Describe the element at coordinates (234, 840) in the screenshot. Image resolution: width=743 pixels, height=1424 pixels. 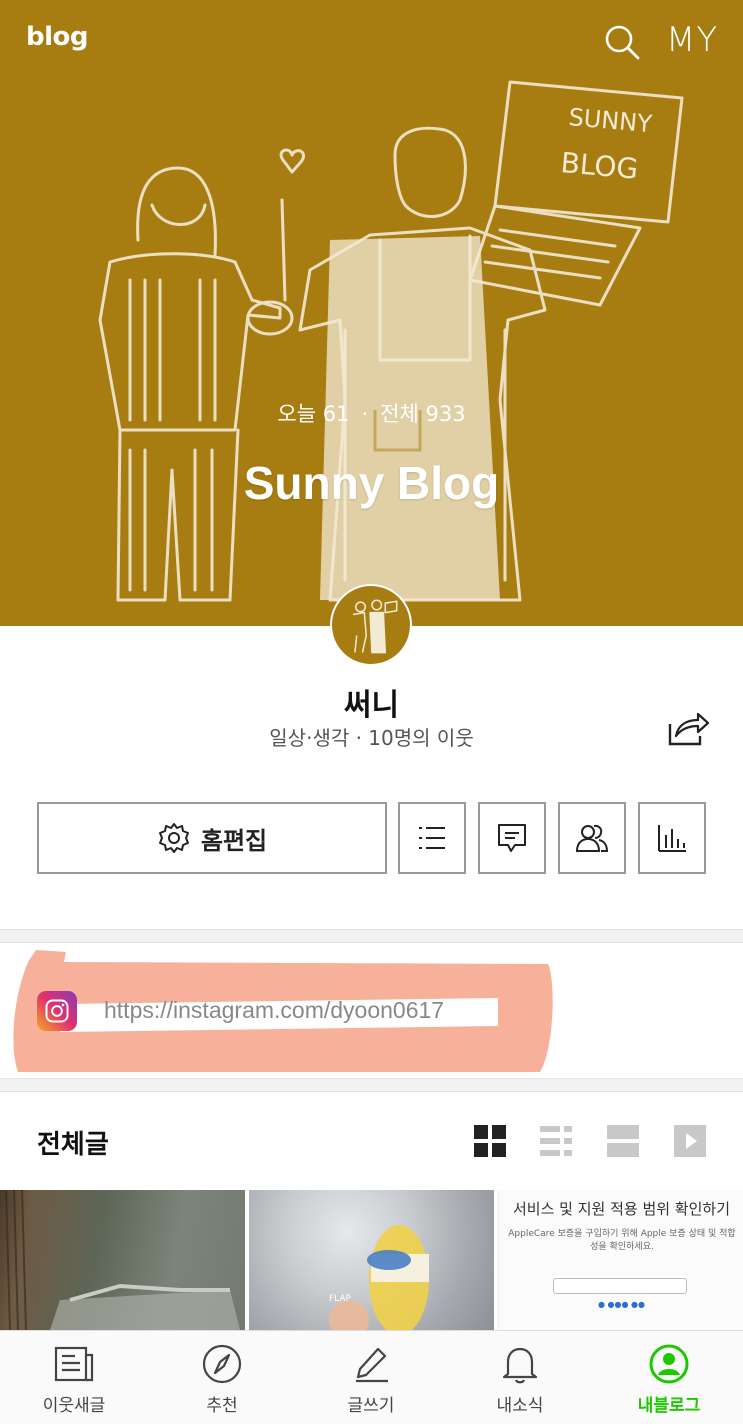
I see `edit-home-label: 홈편집` at that location.